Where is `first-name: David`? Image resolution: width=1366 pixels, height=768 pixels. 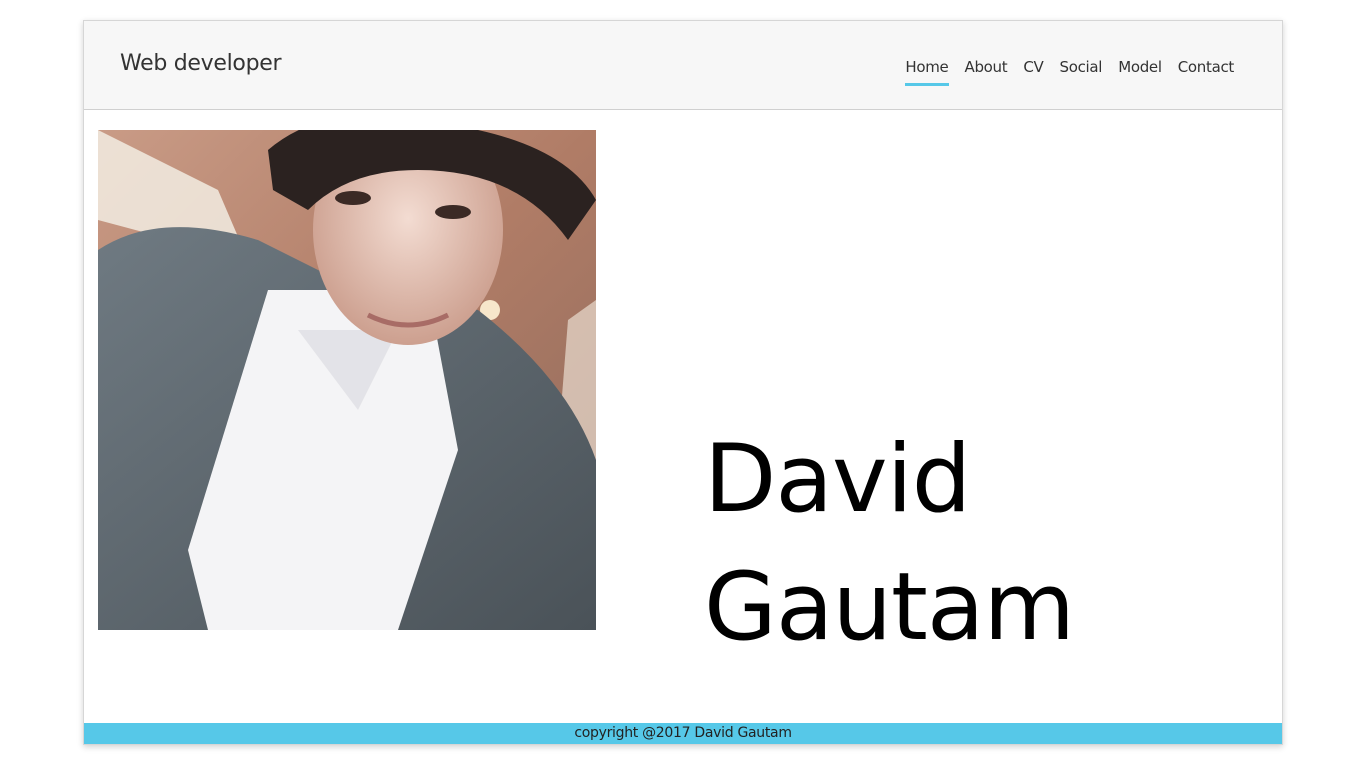
first-name: David is located at coordinates (837, 479).